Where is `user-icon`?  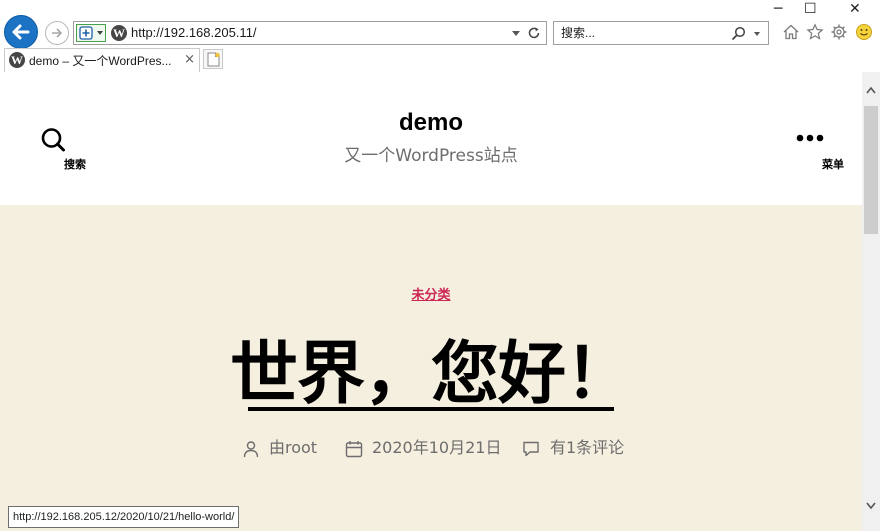
user-icon is located at coordinates (251, 449).